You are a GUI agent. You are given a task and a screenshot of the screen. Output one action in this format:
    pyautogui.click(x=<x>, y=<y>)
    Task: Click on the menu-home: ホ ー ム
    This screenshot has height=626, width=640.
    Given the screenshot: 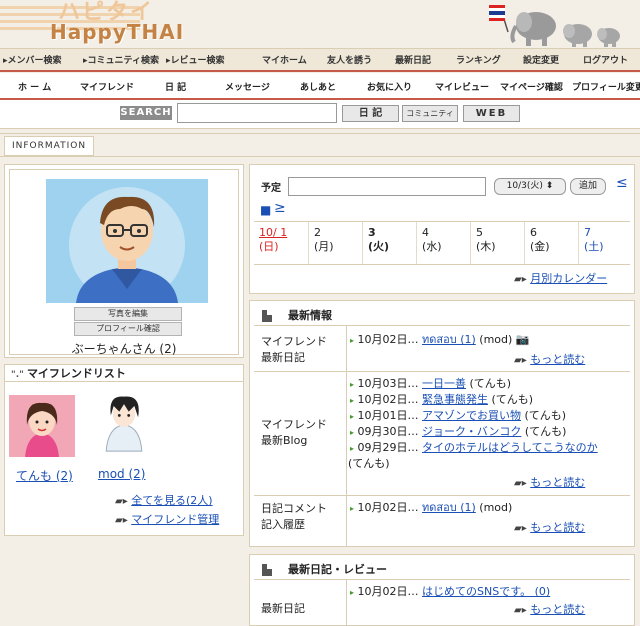 What is the action you would take?
    pyautogui.click(x=34, y=86)
    